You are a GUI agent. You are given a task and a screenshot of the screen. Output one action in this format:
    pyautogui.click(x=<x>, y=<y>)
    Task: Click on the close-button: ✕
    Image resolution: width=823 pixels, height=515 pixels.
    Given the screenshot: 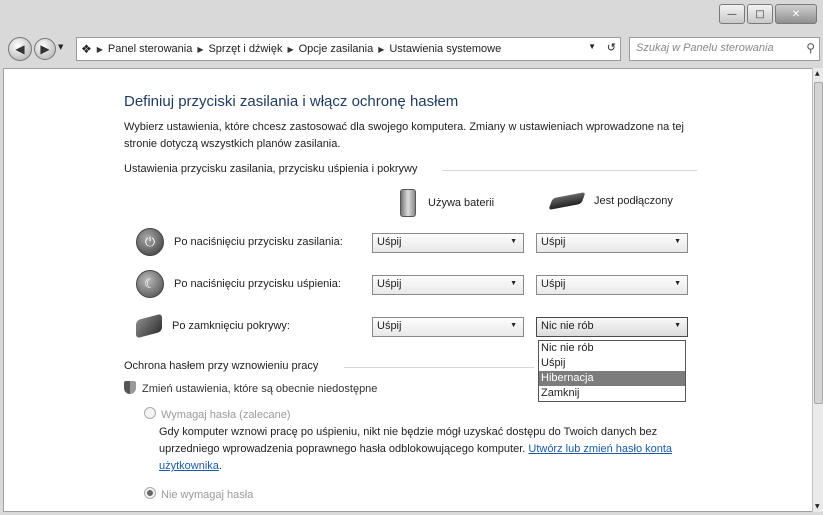 What is the action you would take?
    pyautogui.click(x=796, y=14)
    